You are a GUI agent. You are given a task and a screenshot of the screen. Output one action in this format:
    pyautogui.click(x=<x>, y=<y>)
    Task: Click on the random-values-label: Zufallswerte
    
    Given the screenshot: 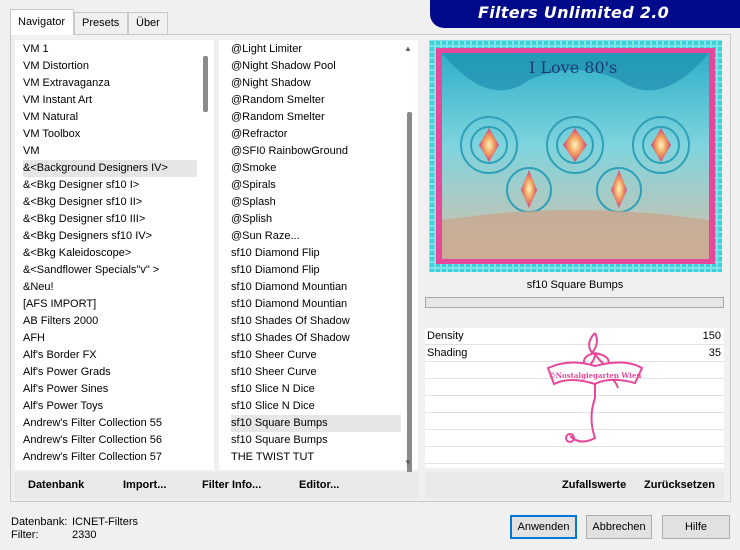 What is the action you would take?
    pyautogui.click(x=594, y=485)
    